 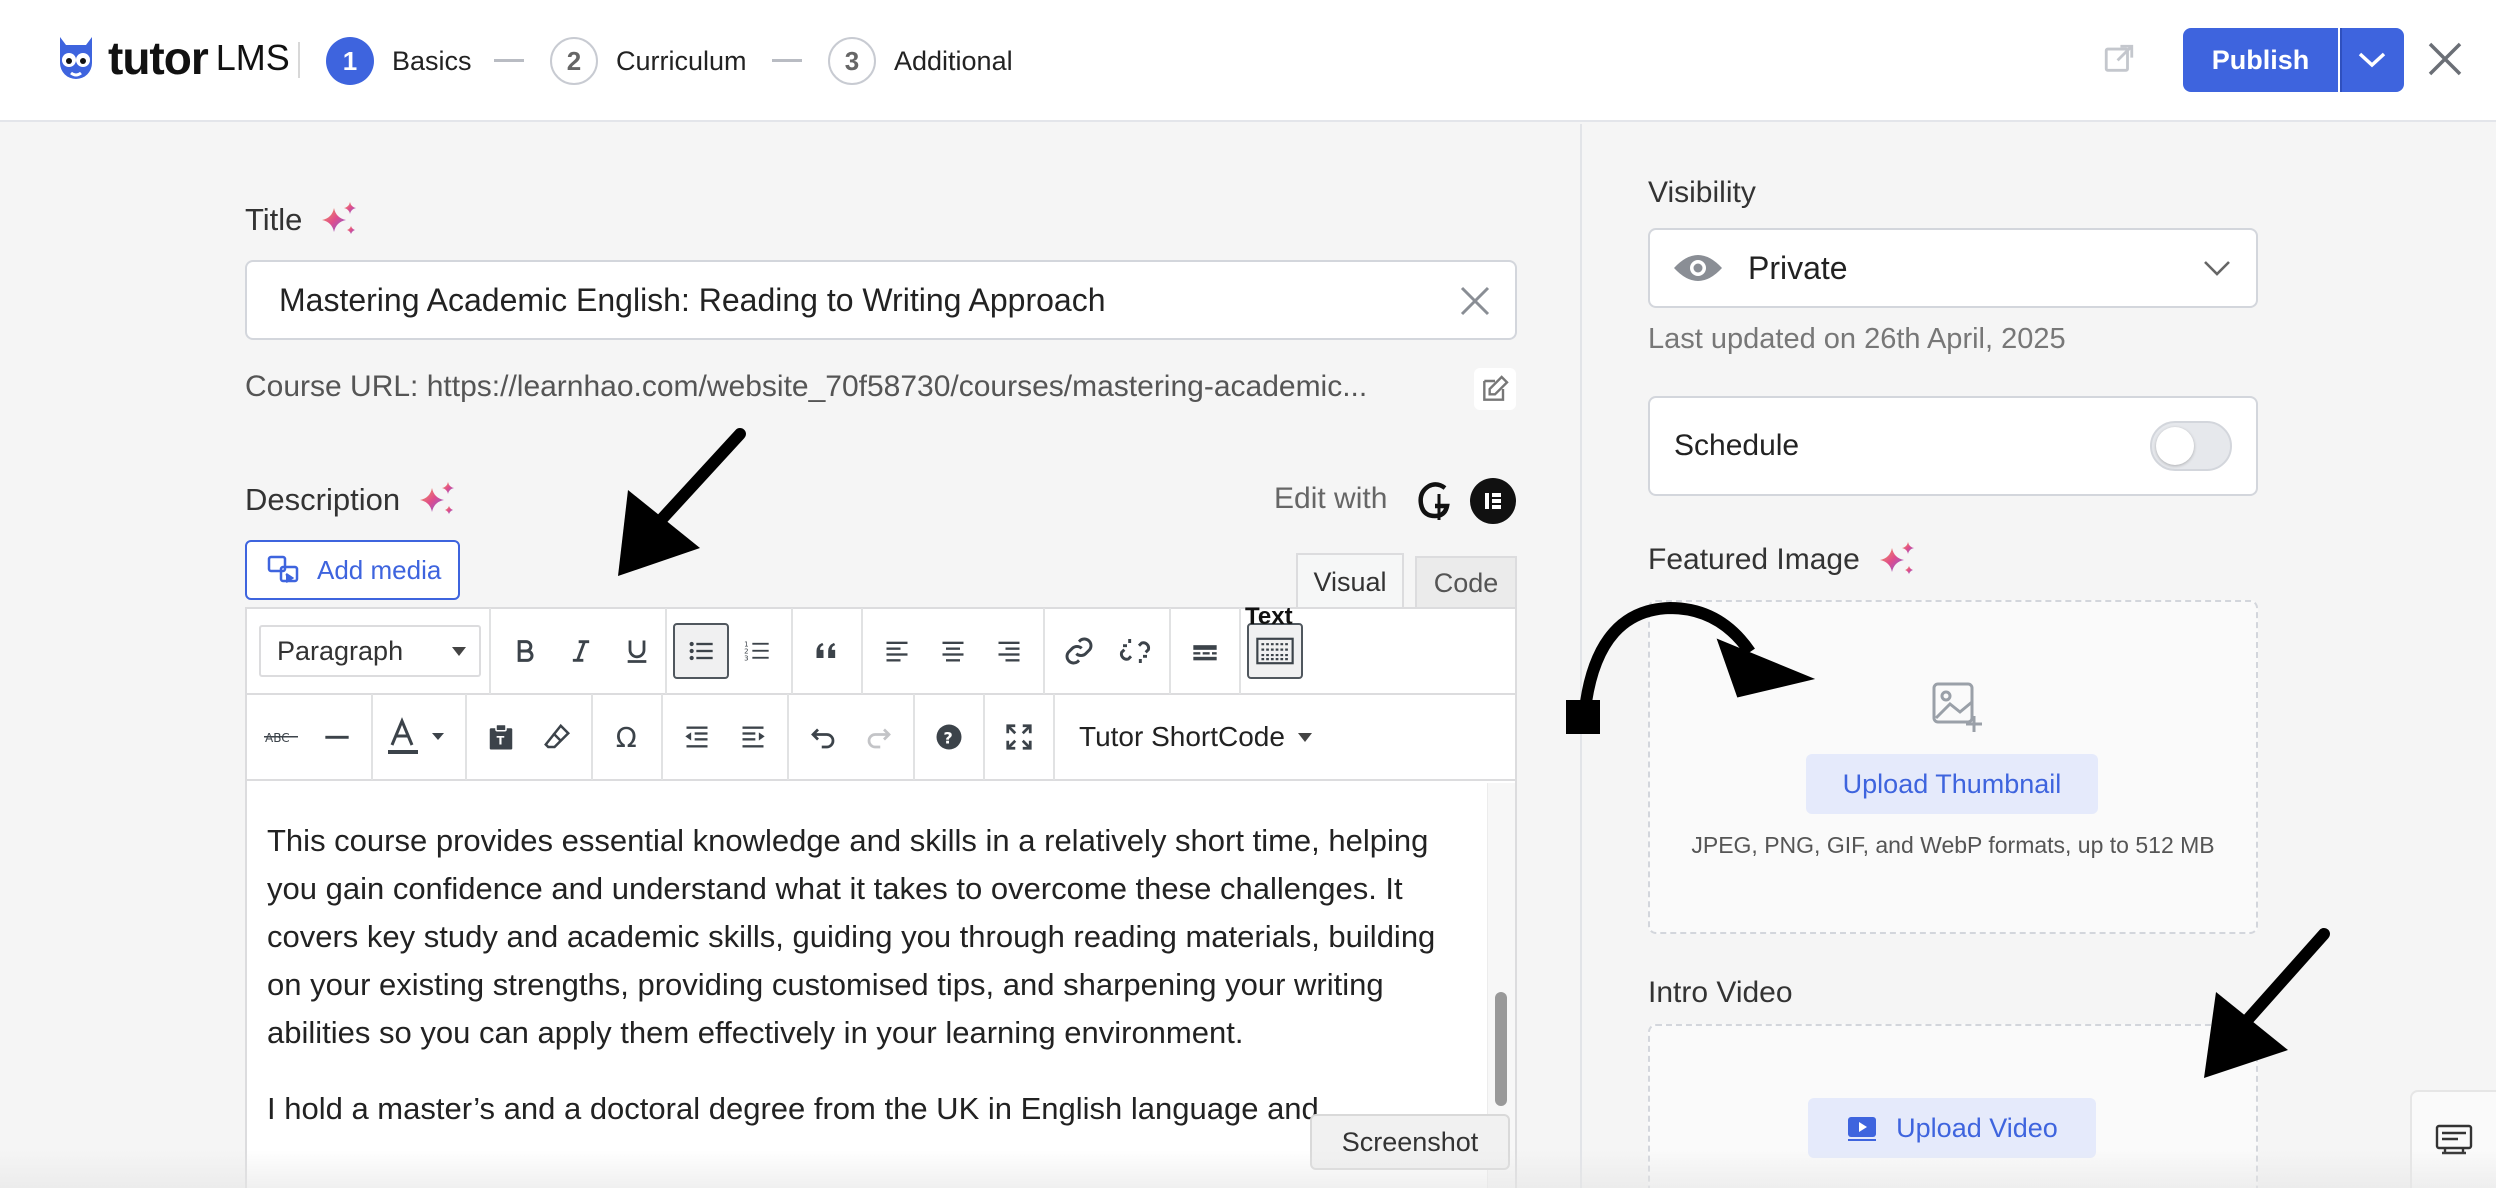 What do you see at coordinates (2260, 60) in the screenshot?
I see `publish-button: Publish` at bounding box center [2260, 60].